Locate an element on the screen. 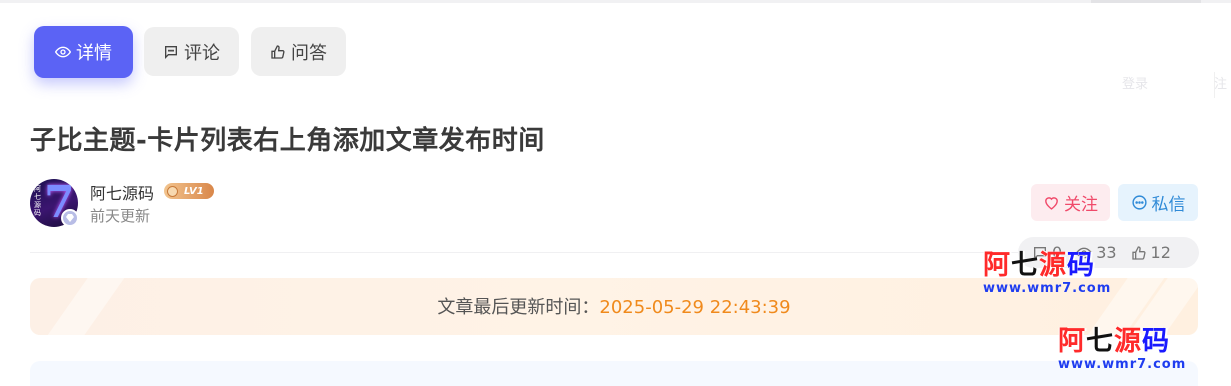  top-border is located at coordinates (615, 1).